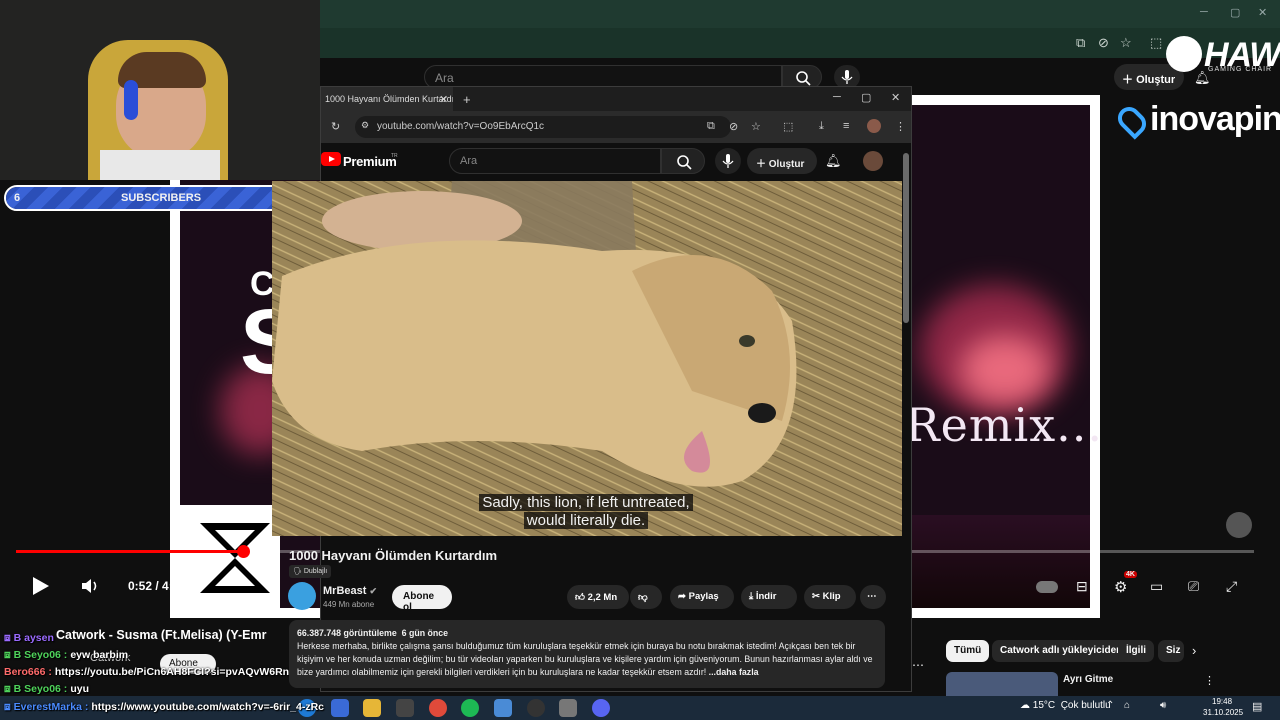 Image resolution: width=1280 pixels, height=720 pixels. What do you see at coordinates (29, 638) in the screenshot?
I see `chat-user: ⧈ B aysen` at bounding box center [29, 638].